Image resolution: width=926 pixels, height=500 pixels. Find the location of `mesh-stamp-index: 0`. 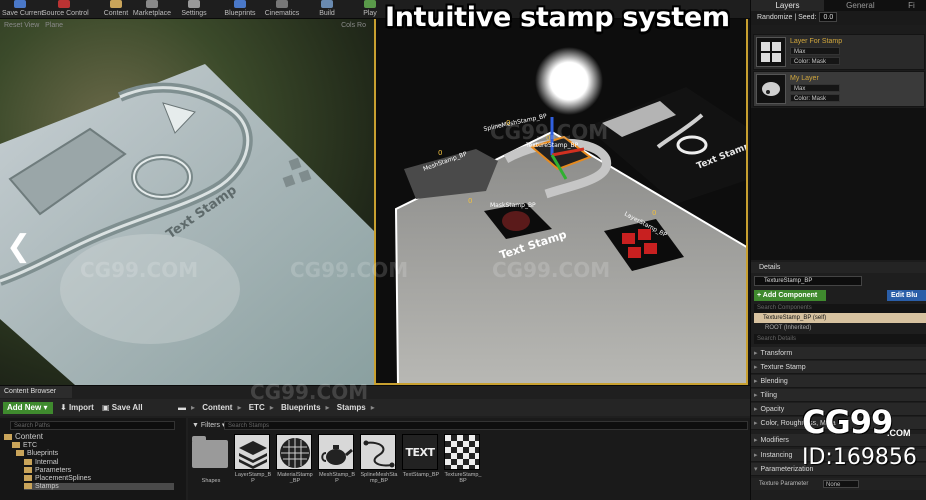

mesh-stamp-index: 0 is located at coordinates (440, 153).